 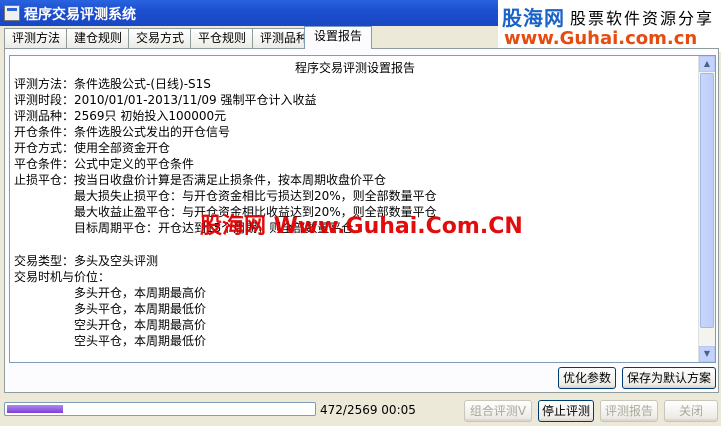 I want to click on tab-settings-report: 设置报告, so click(x=338, y=37).